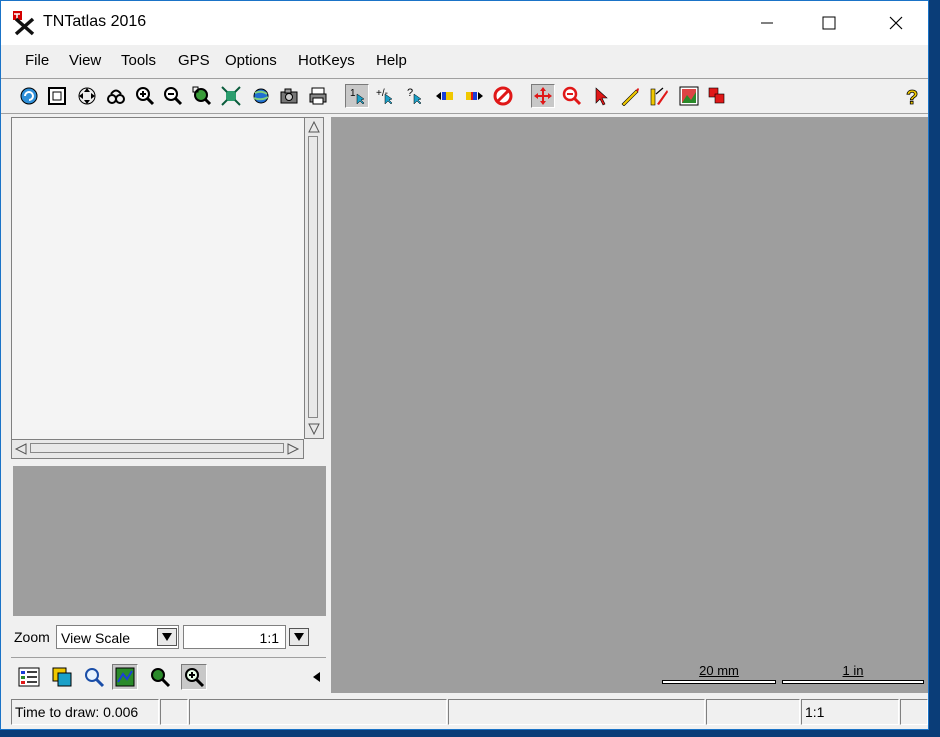 The height and width of the screenshot is (737, 940). Describe the element at coordinates (21, 449) in the screenshot. I see `scroll-left-icon` at that location.